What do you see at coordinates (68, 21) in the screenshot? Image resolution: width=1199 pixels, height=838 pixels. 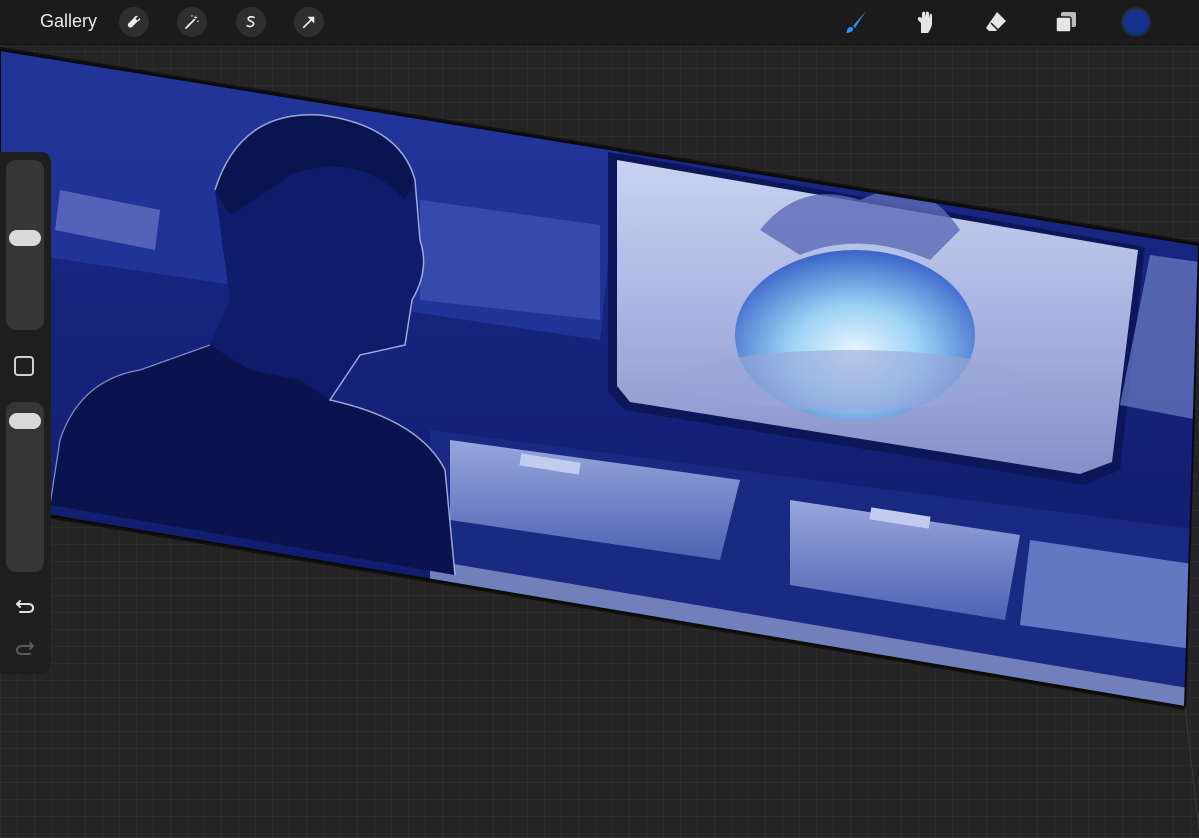 I see `gallery-button: Gallery` at bounding box center [68, 21].